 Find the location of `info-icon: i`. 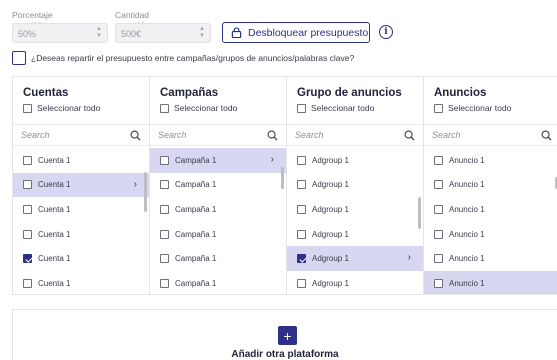

info-icon: i is located at coordinates (386, 32).